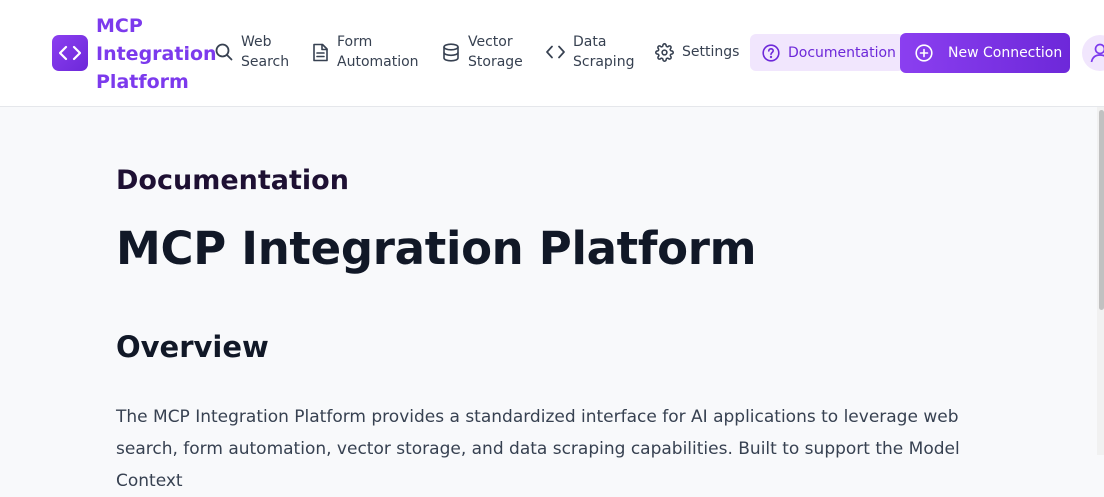 Image resolution: width=1104 pixels, height=497 pixels. What do you see at coordinates (224, 52) in the screenshot?
I see `search-icon` at bounding box center [224, 52].